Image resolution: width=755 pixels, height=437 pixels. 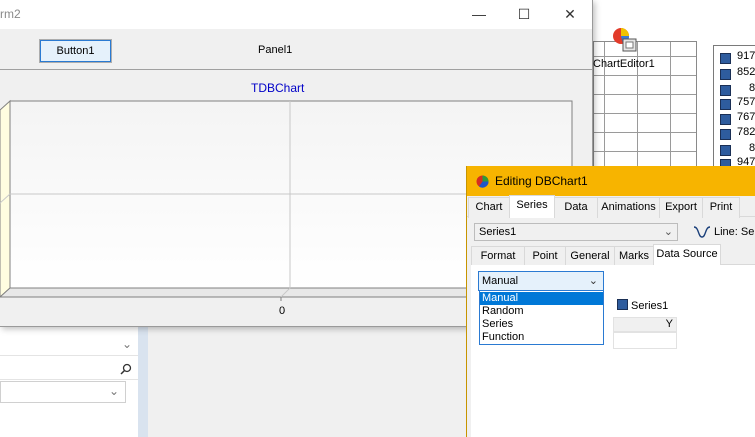 What do you see at coordinates (576, 232) in the screenshot?
I see `series-select: Series1 ⌄` at bounding box center [576, 232].